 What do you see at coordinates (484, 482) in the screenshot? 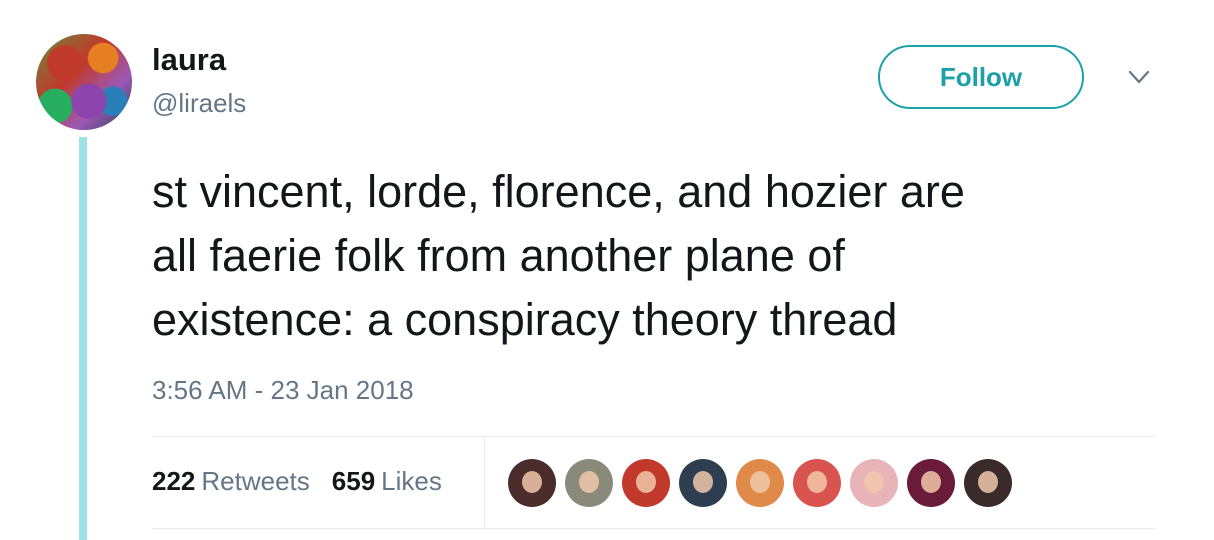
I see `stats-separator` at bounding box center [484, 482].